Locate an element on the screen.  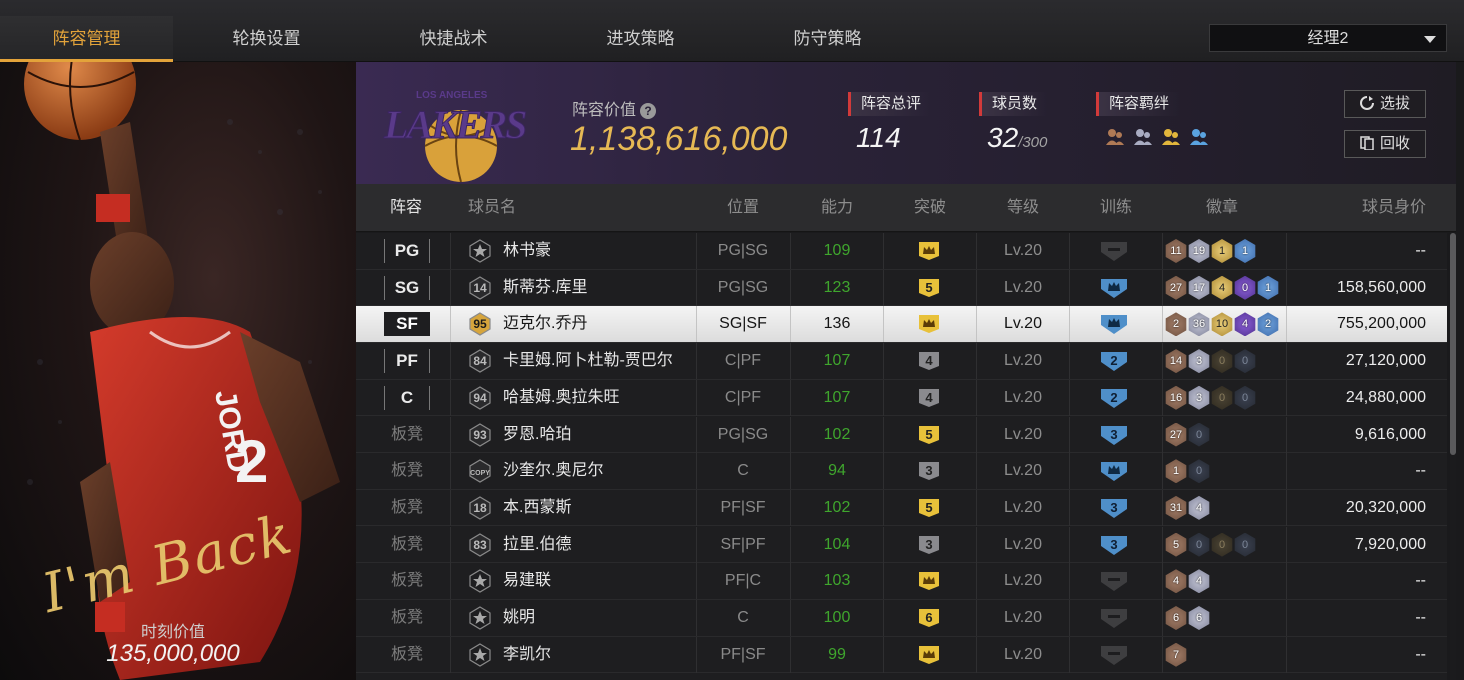
bond-bronze-icon is located at coordinates (1115, 137).